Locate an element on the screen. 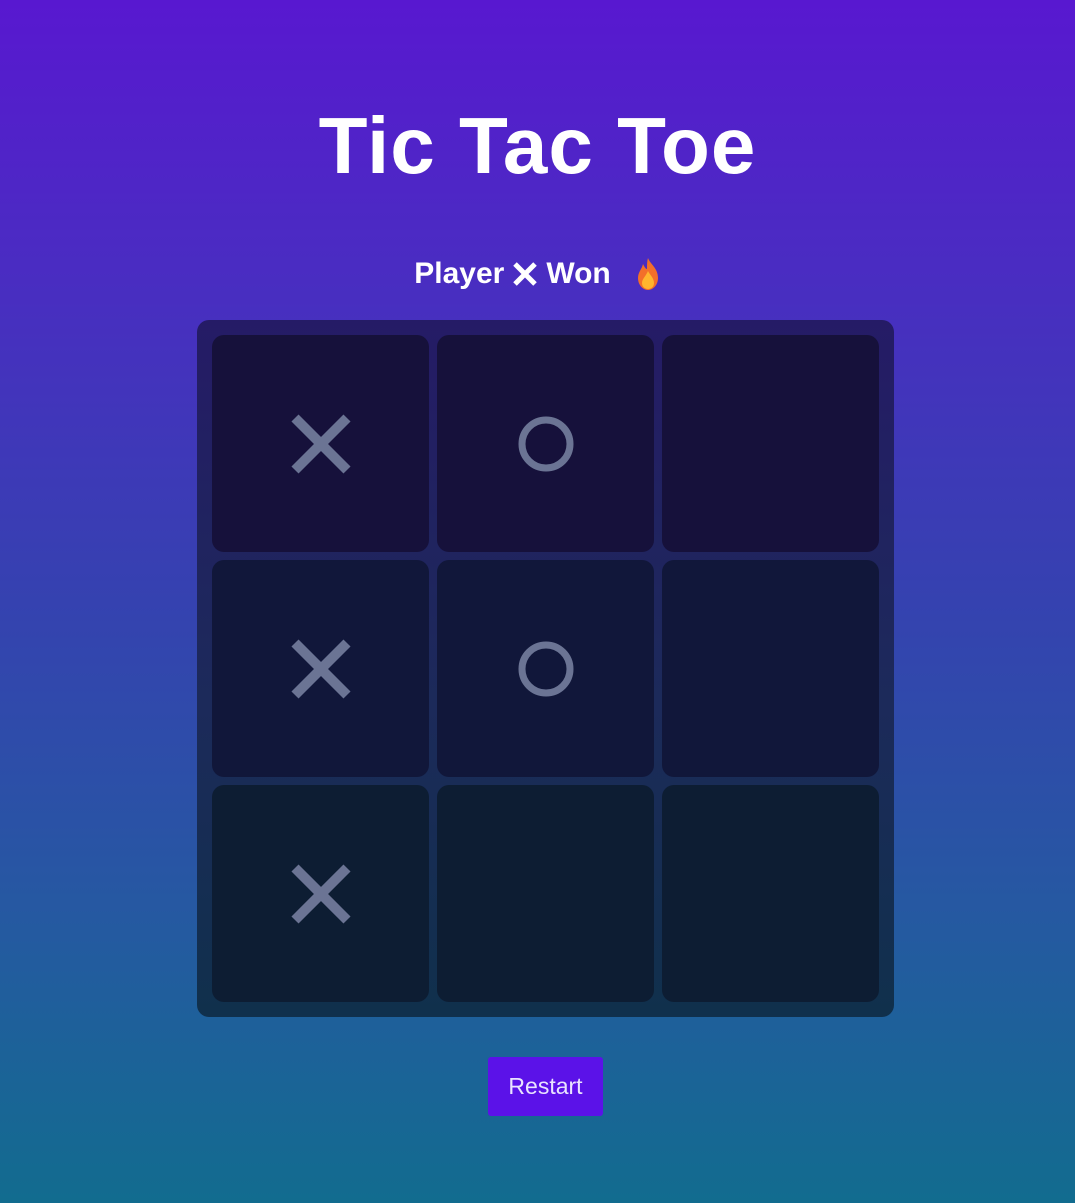  status-suffix: Won is located at coordinates (578, 273).